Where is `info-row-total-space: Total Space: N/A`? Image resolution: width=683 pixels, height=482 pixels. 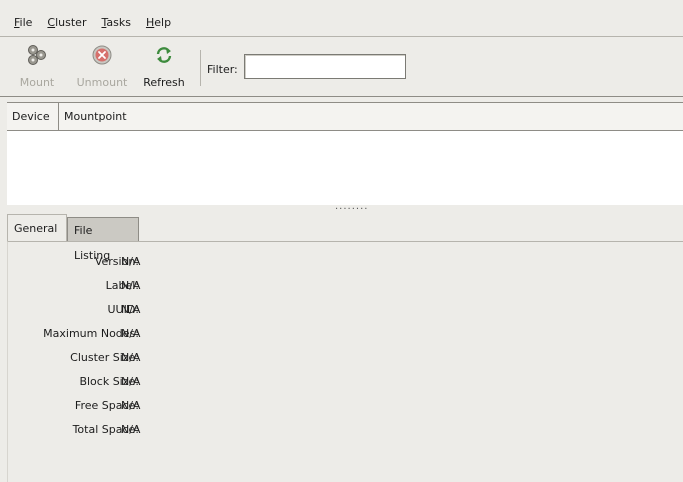 info-row-total-space: Total Space: N/A is located at coordinates (345, 435).